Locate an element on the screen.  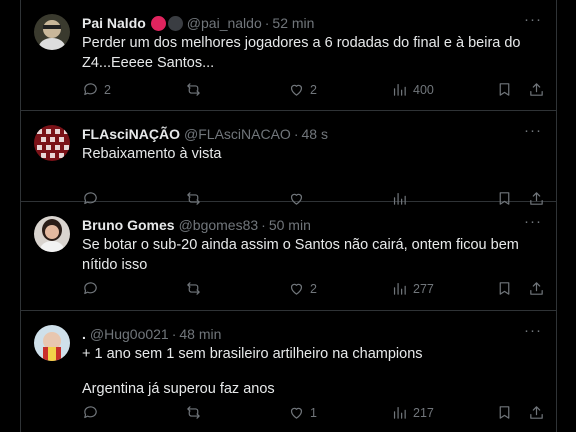
tweet-header: FLAsciNAÇÃO @FLAsciNACAO · 48 s is located at coordinates (205, 134).